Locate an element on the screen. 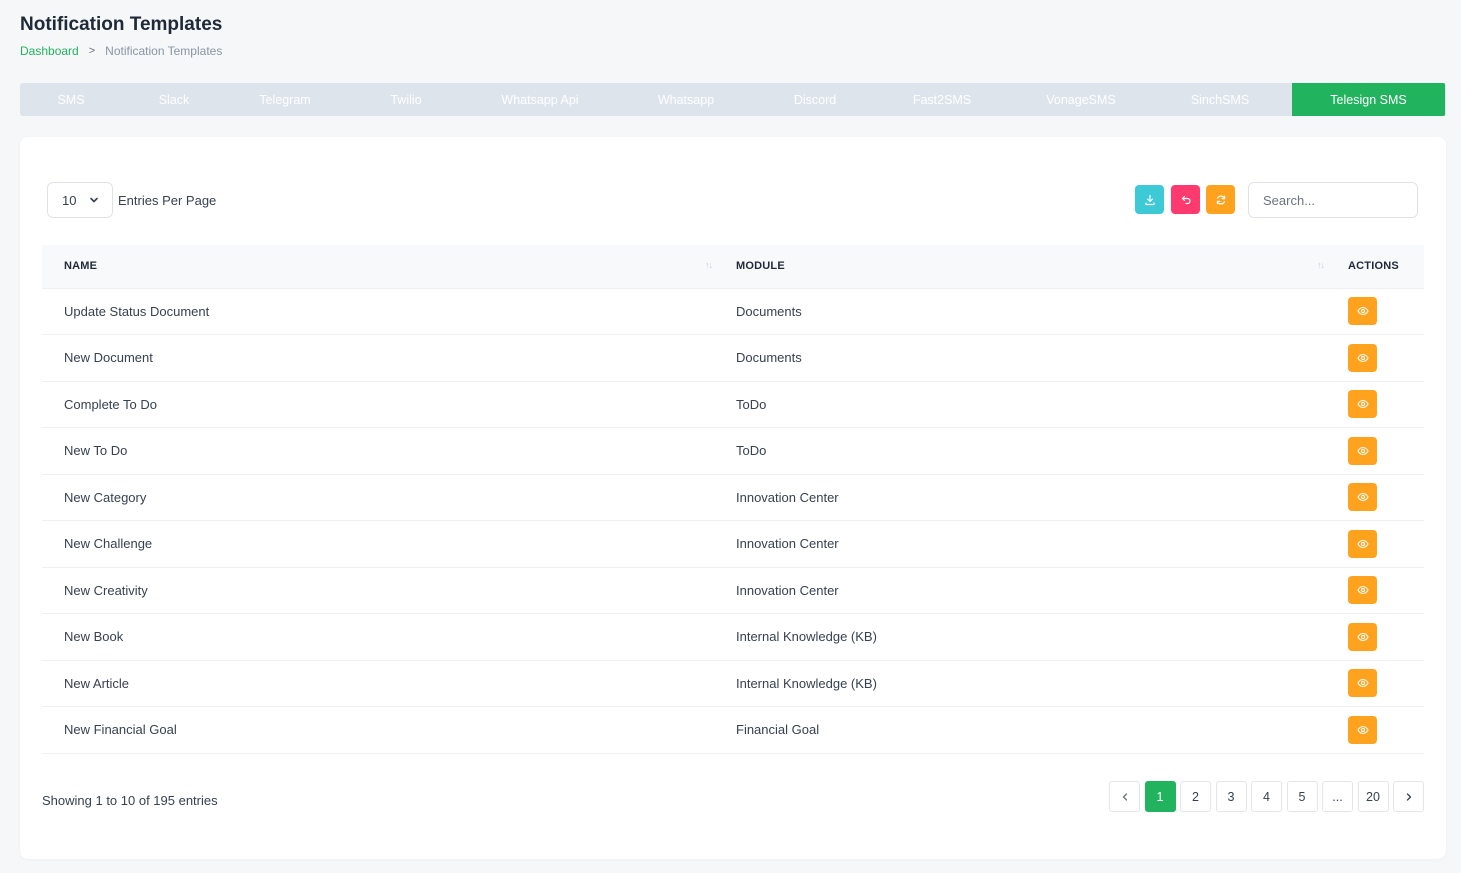 Image resolution: width=1461 pixels, height=873 pixels. template-name: New Category is located at coordinates (105, 497).